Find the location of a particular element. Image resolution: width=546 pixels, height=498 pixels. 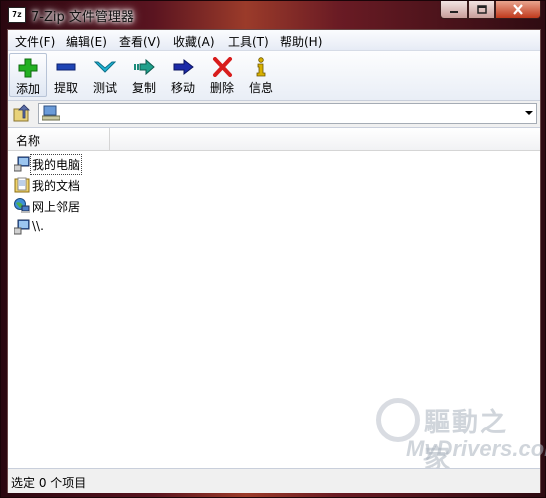

caption-buttons is located at coordinates (490, 10).